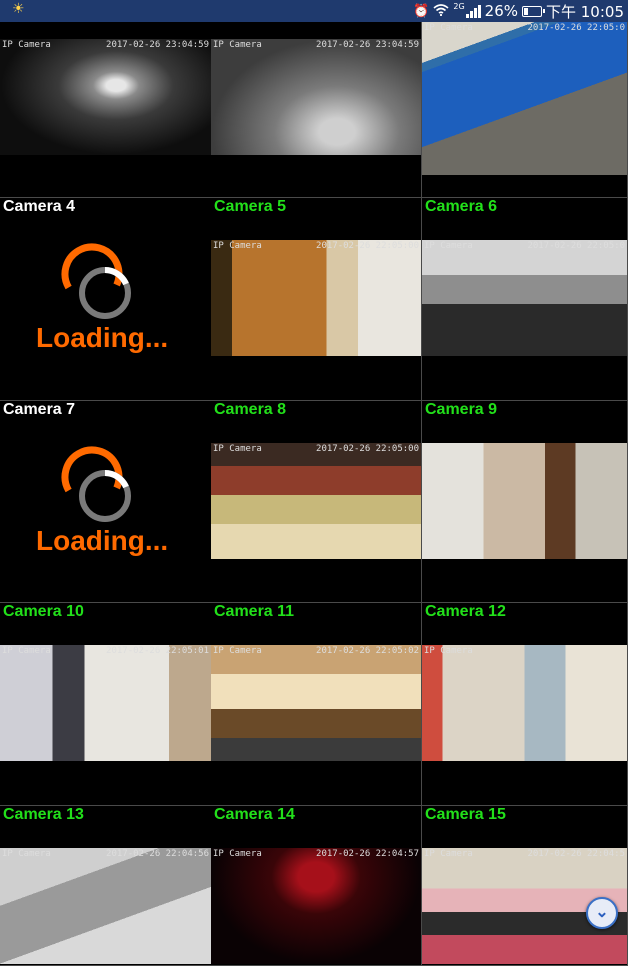  Describe the element at coordinates (465, 611) in the screenshot. I see `camera-label: Camera 12` at that location.